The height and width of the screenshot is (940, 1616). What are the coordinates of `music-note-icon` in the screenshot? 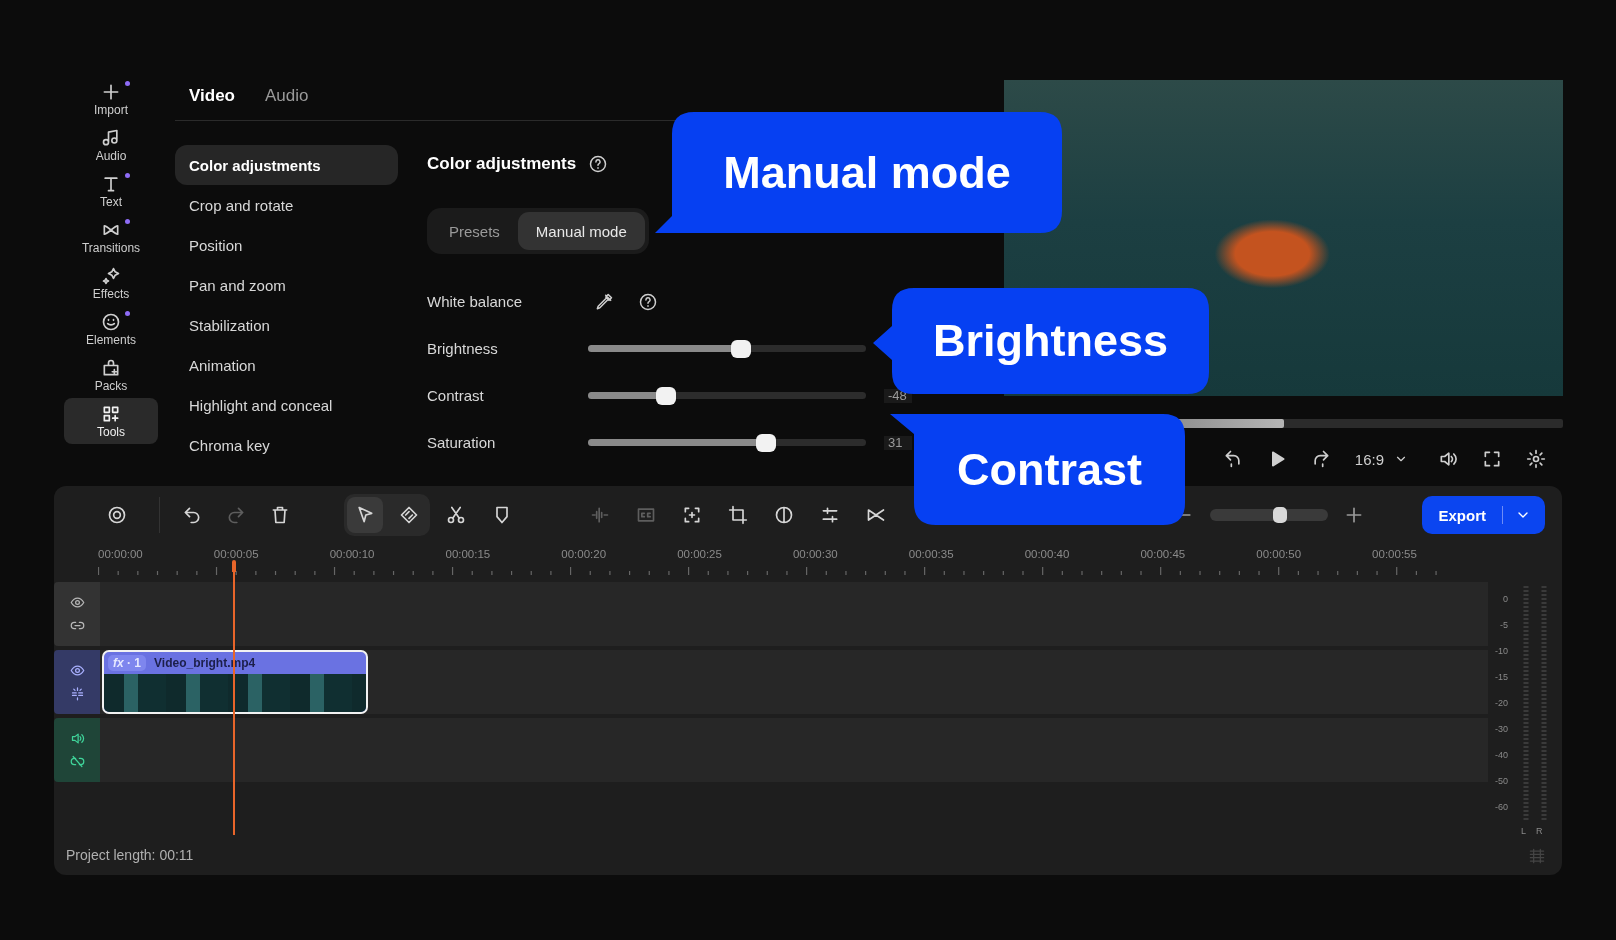 It's located at (111, 137).